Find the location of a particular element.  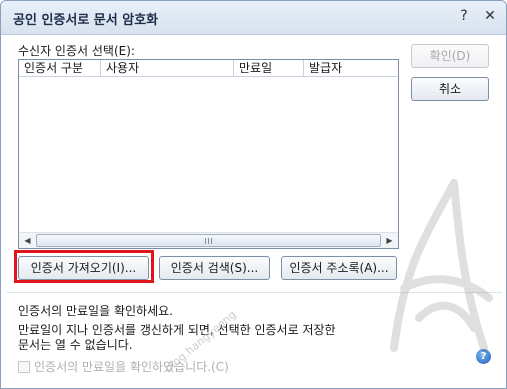

expiry-check-message: 인증서의 만료일을 확인하세요. is located at coordinates (95, 311).